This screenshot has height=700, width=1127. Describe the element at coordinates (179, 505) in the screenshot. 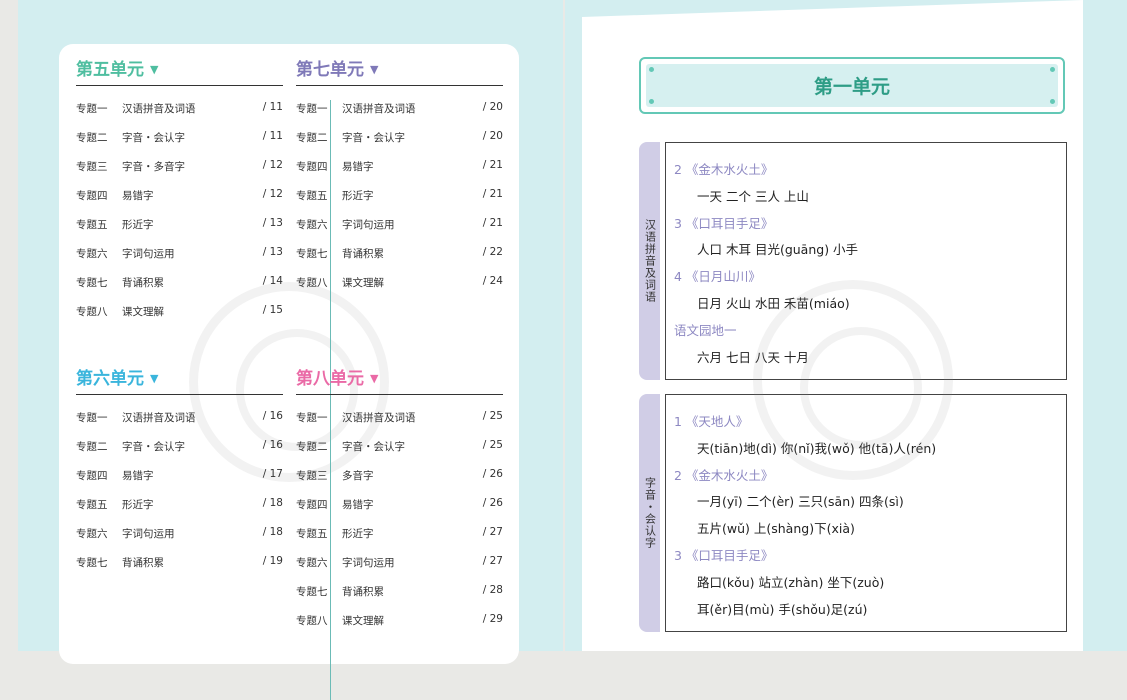

I see `toc-row: 专题五 形近字 / 18` at that location.